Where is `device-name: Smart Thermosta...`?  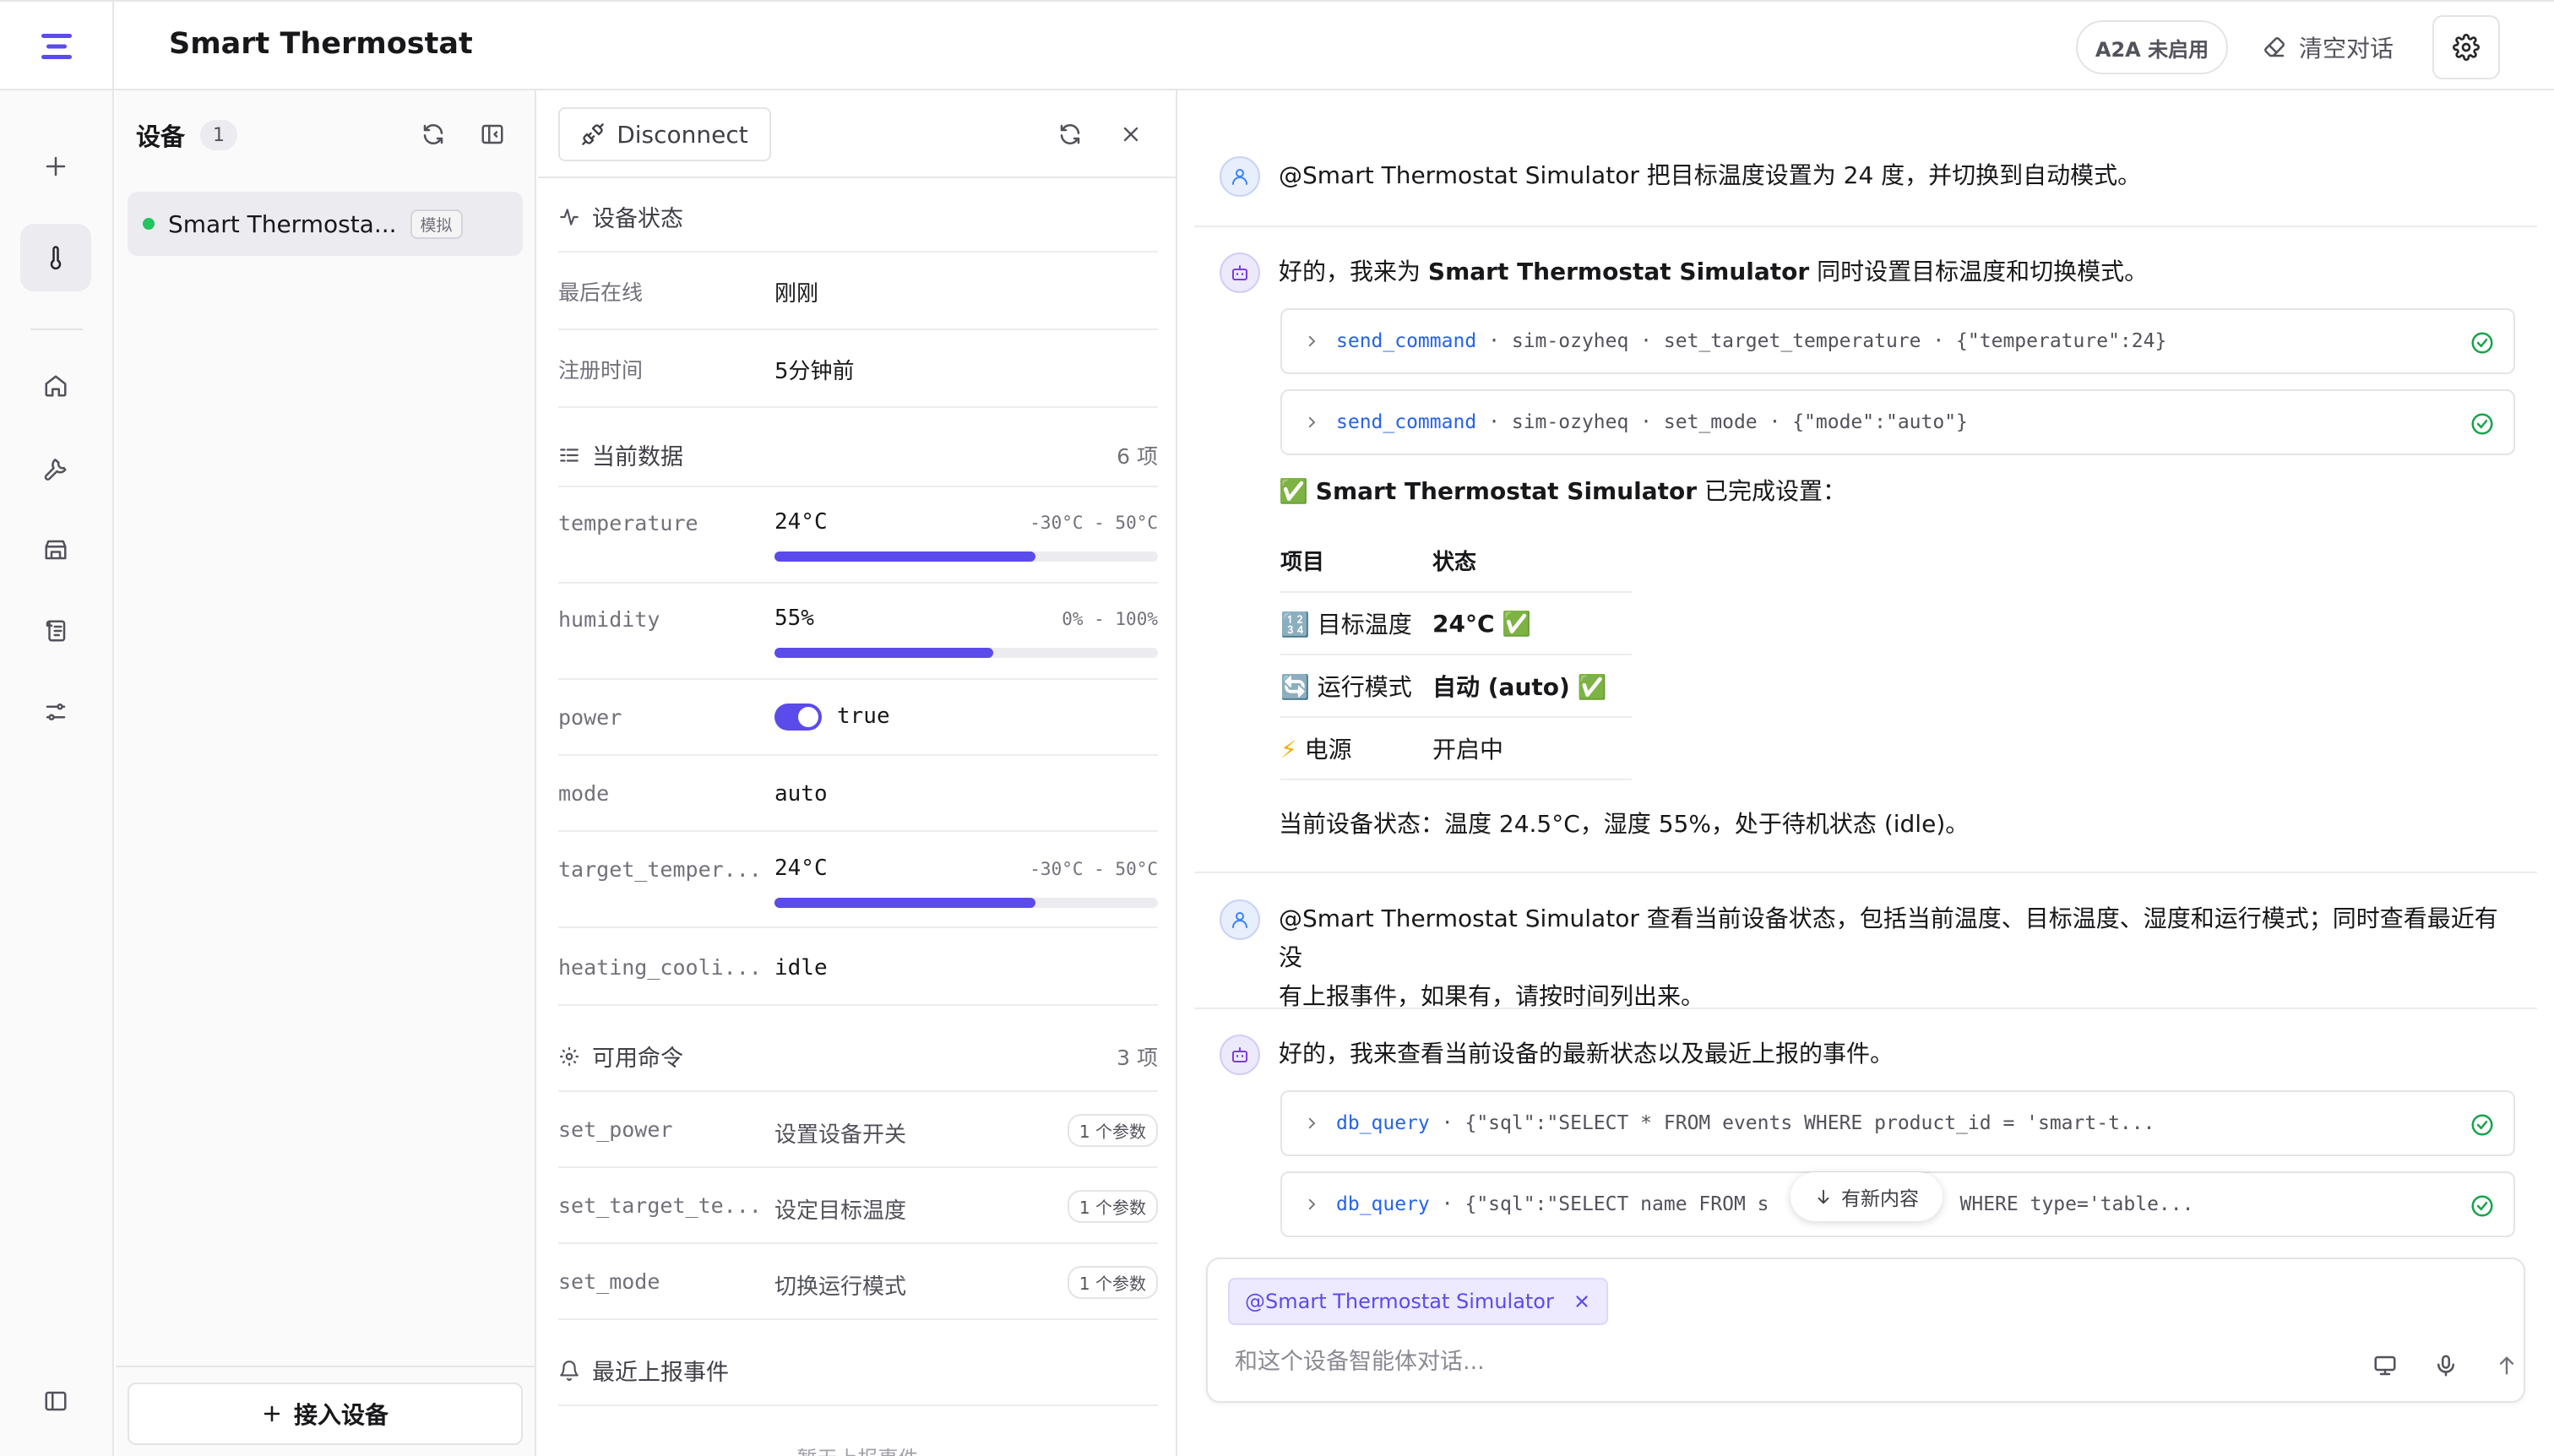 device-name: Smart Thermosta... is located at coordinates (282, 224).